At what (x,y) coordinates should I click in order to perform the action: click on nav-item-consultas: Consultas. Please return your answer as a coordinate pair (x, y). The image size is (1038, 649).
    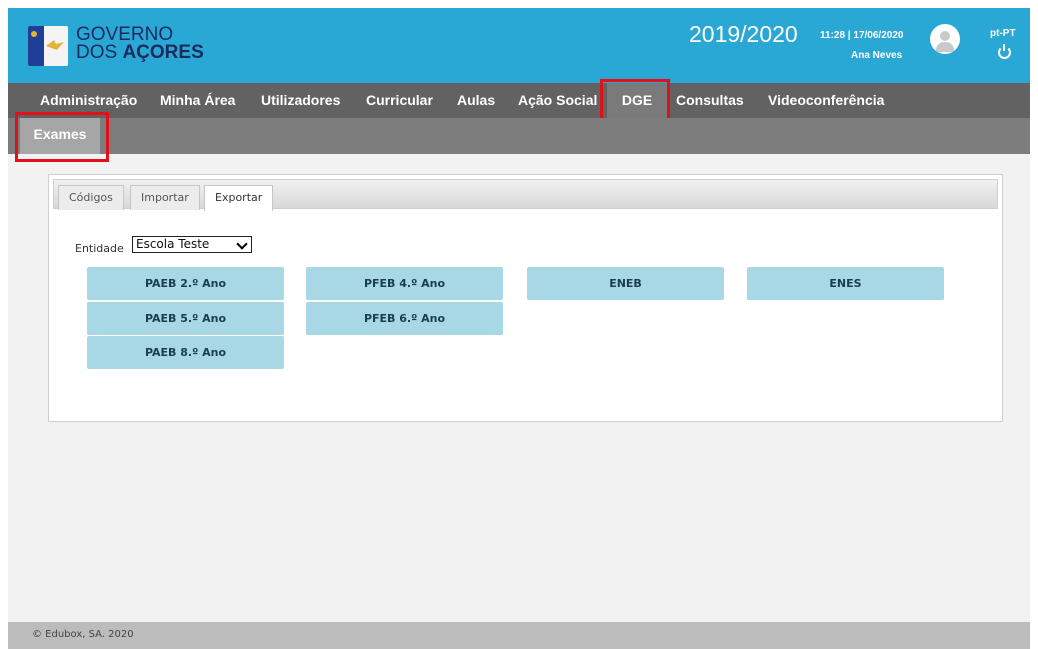
    Looking at the image, I should click on (710, 100).